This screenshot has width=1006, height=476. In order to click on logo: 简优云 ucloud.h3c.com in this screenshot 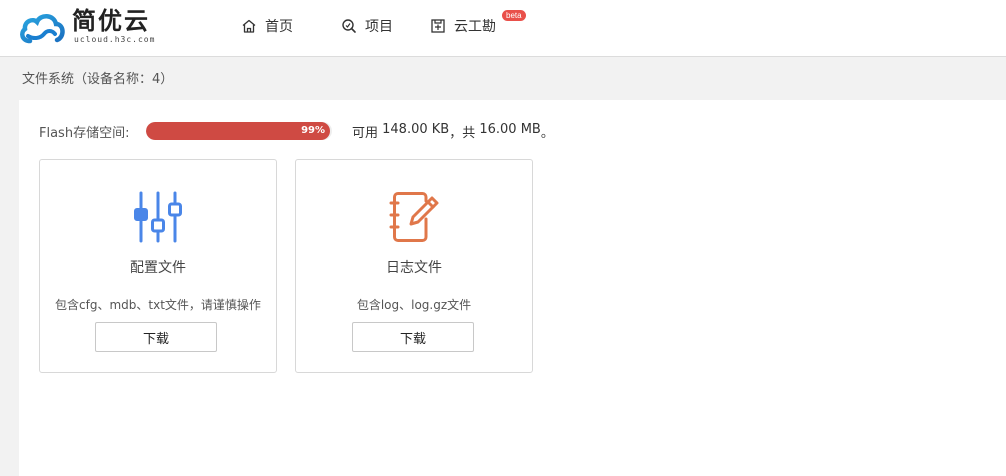, I will do `click(88, 28)`.